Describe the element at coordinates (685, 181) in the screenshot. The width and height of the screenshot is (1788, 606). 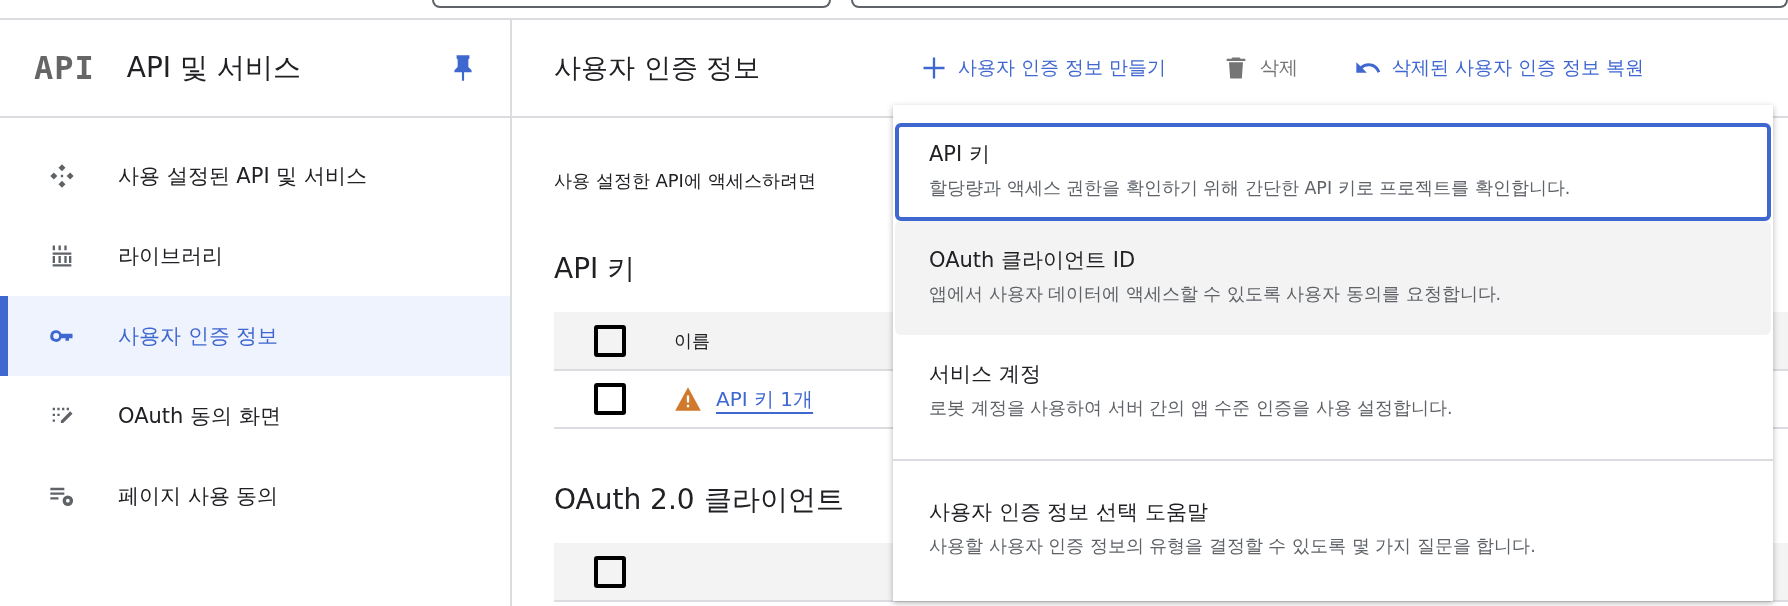
I see `intro-text: 사용 설정한 API에 액세스하려면` at that location.